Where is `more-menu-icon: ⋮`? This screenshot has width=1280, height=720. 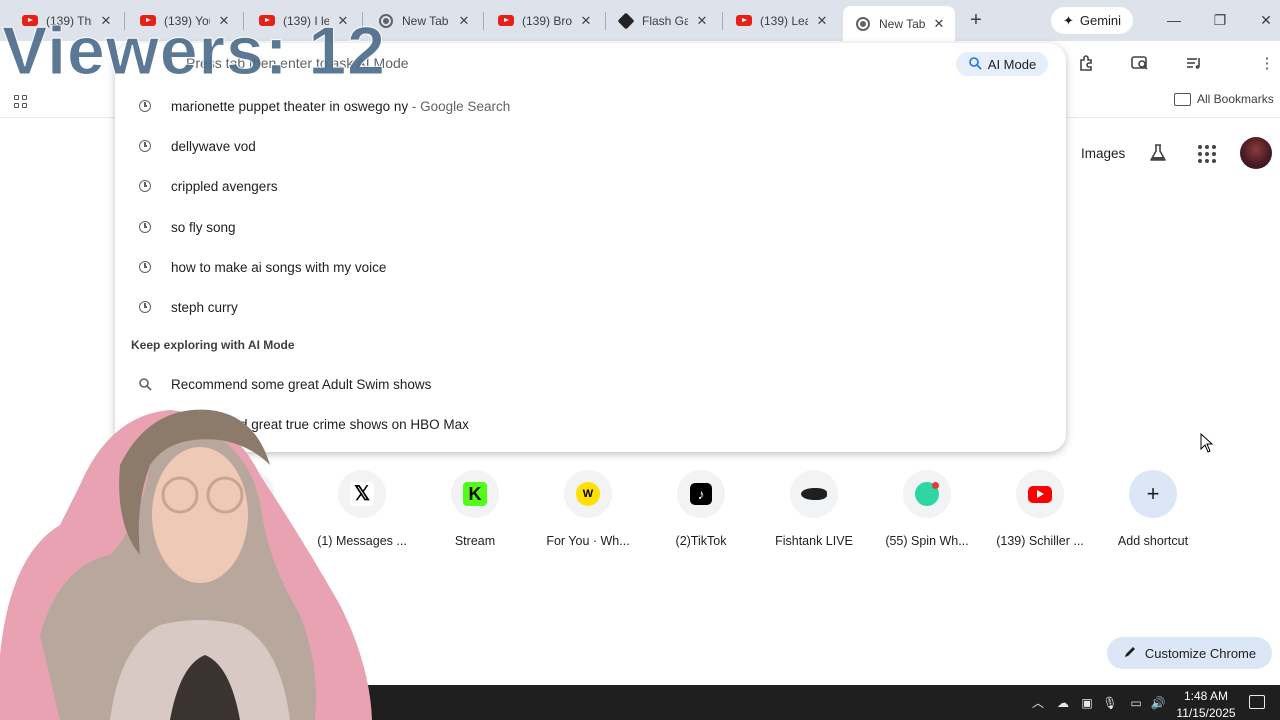 more-menu-icon: ⋮ is located at coordinates (1267, 63).